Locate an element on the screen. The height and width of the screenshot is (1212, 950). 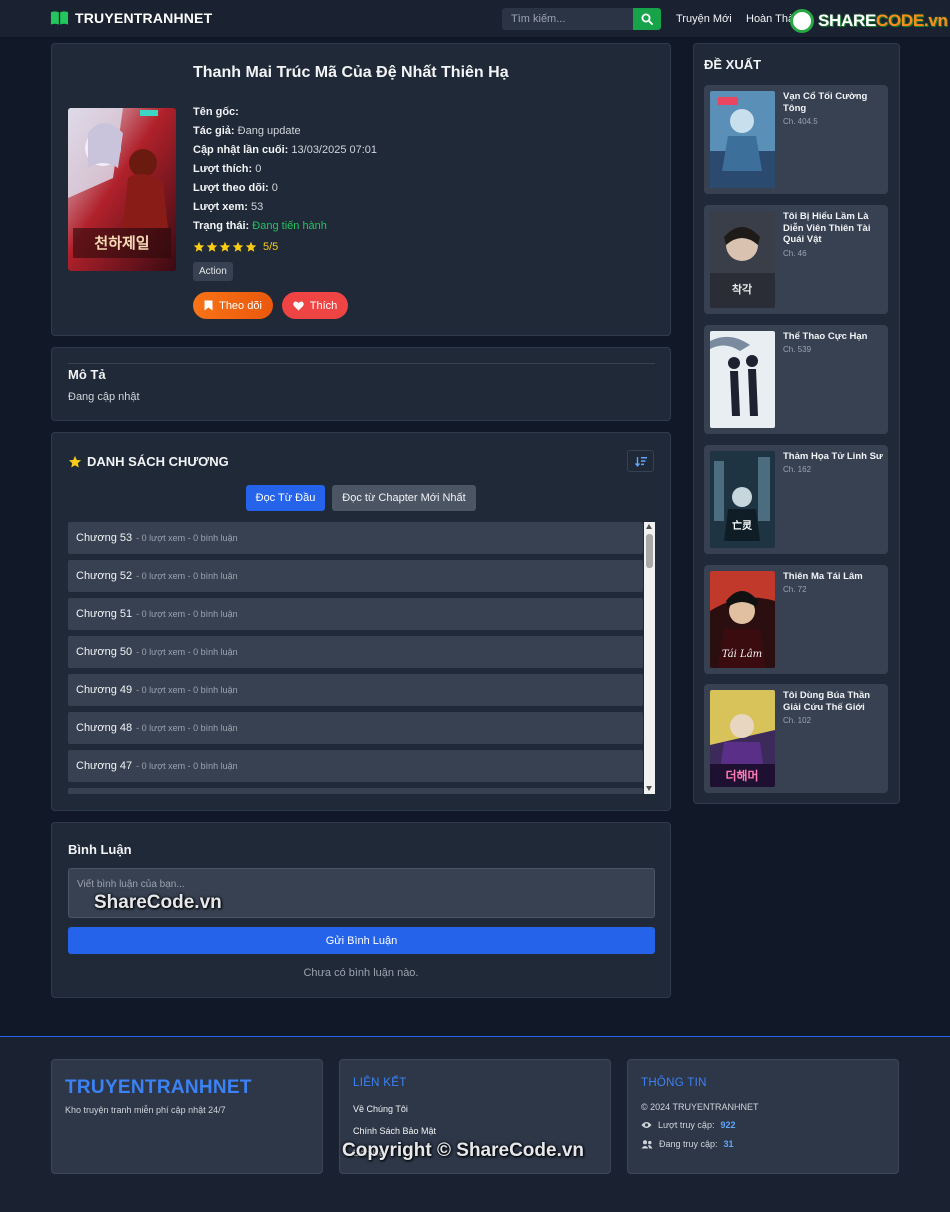
recommend-thumbnail: 착각 is located at coordinates (742, 259).